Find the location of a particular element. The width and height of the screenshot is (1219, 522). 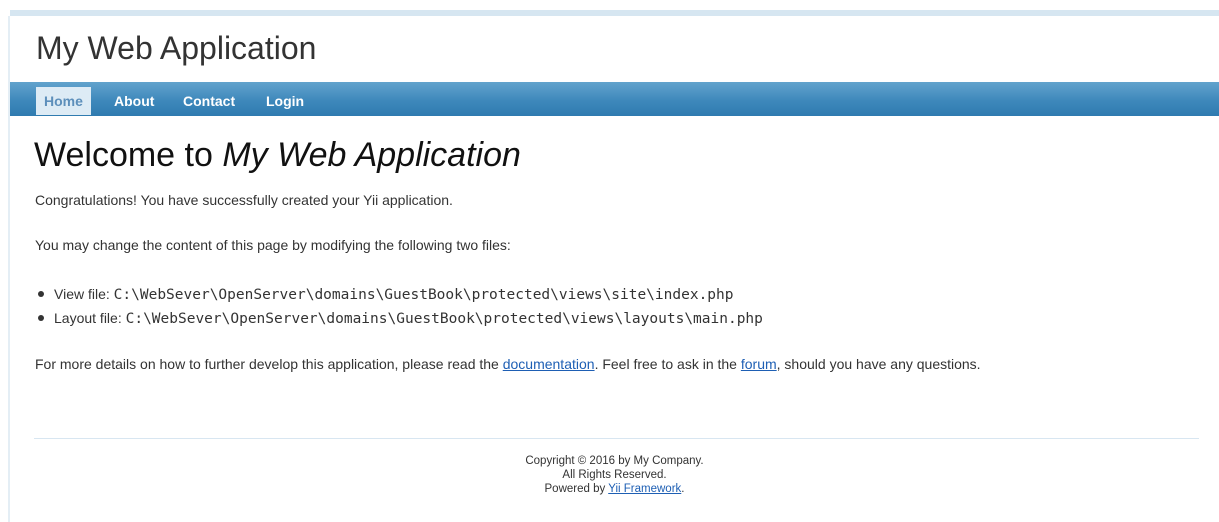

heading-prefix: Welcome to is located at coordinates (128, 155).